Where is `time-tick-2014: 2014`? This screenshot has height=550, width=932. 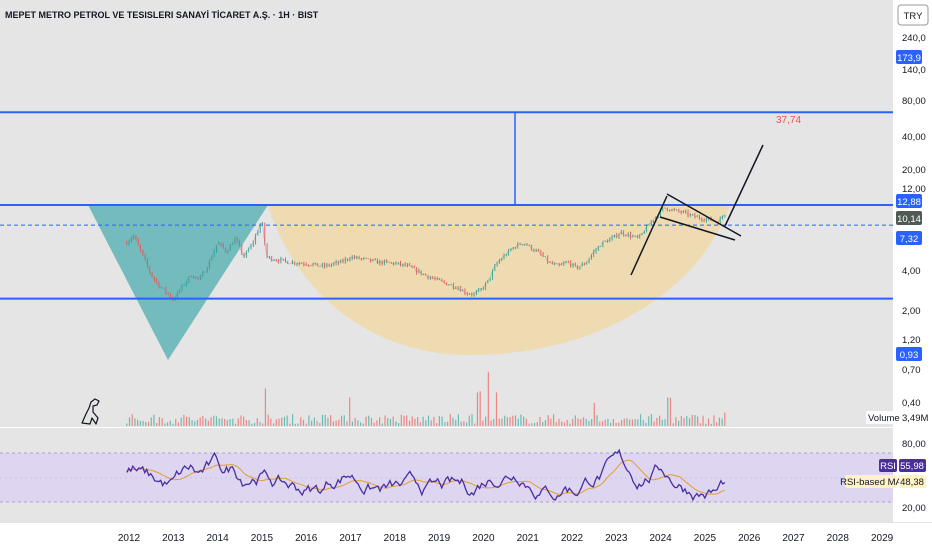
time-tick-2014: 2014 is located at coordinates (217, 538).